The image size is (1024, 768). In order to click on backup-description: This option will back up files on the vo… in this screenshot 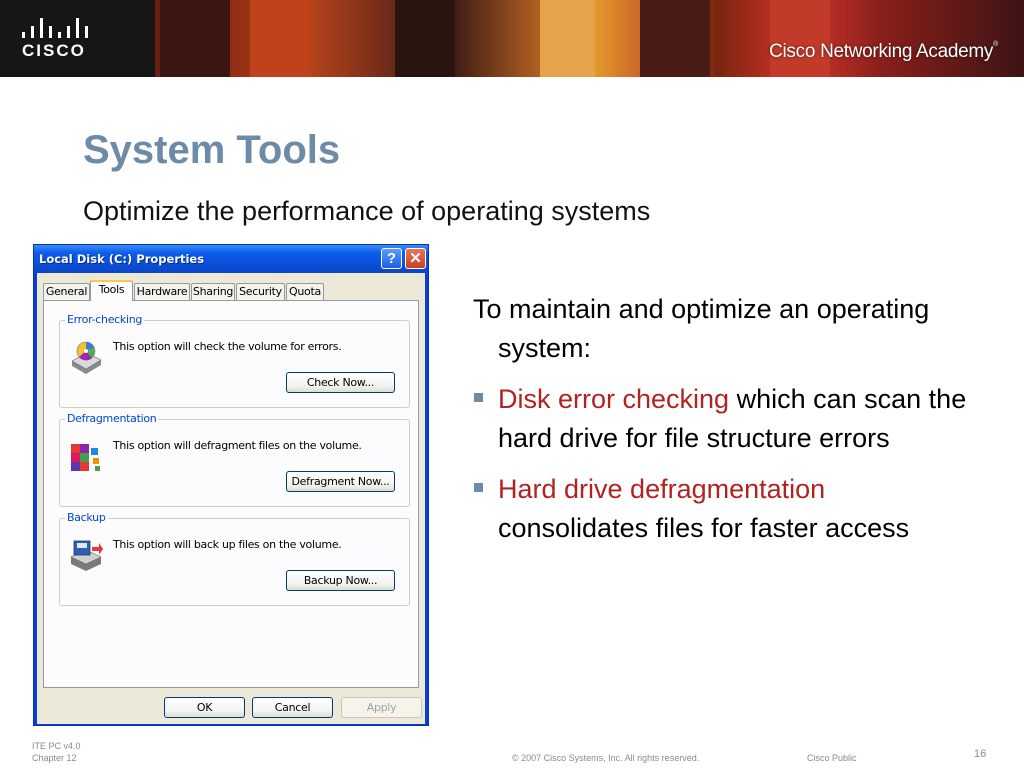, I will do `click(227, 544)`.